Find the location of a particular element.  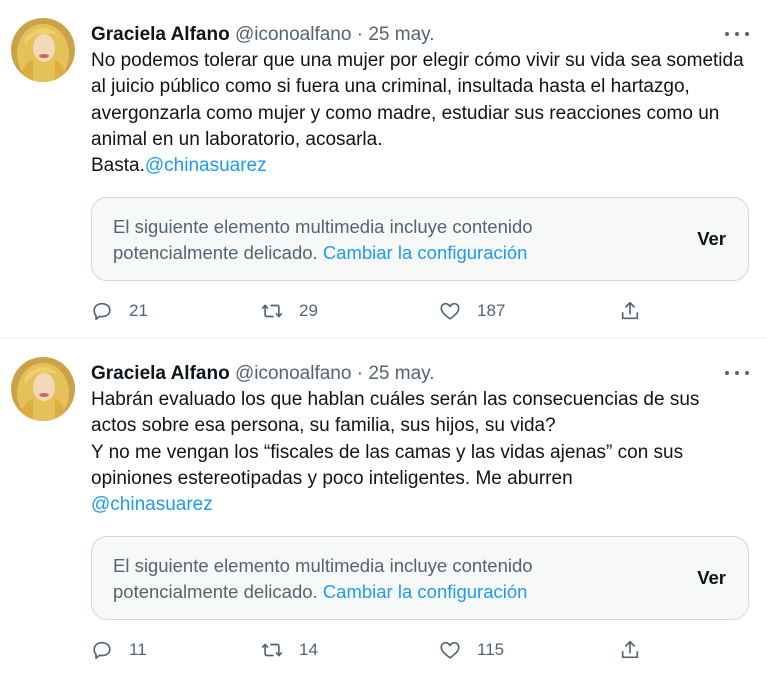

retweet-button: 14 is located at coordinates (289, 650).